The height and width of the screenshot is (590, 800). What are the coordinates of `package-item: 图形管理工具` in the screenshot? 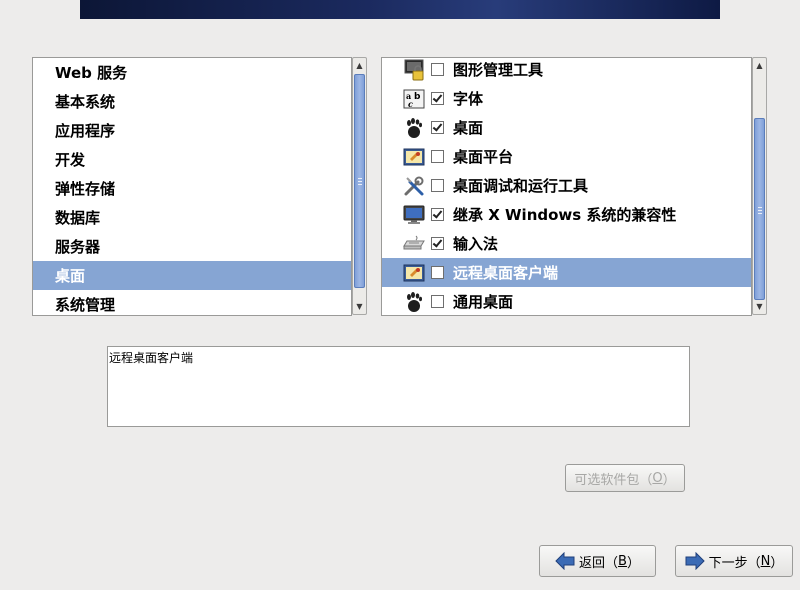 It's located at (566, 71).